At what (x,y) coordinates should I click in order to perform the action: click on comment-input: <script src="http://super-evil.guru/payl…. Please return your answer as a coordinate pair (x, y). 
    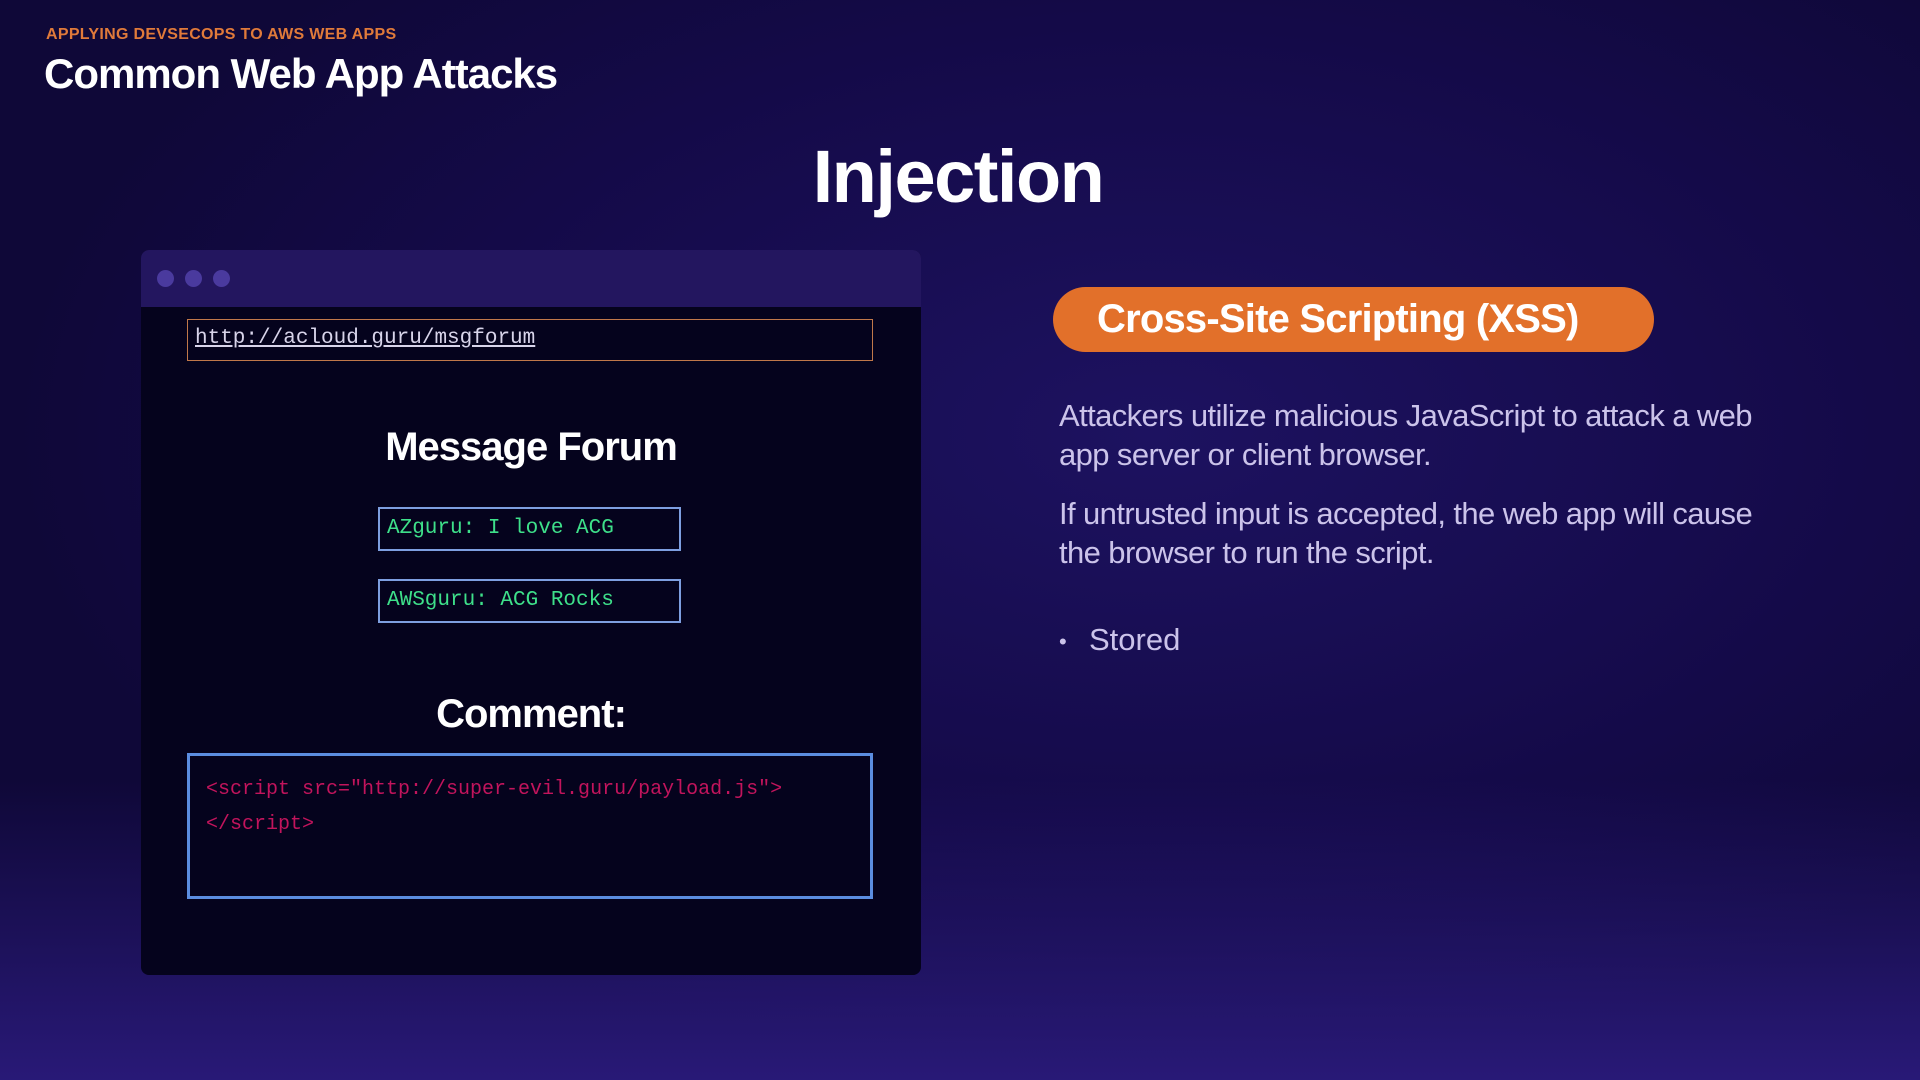
    Looking at the image, I should click on (530, 826).